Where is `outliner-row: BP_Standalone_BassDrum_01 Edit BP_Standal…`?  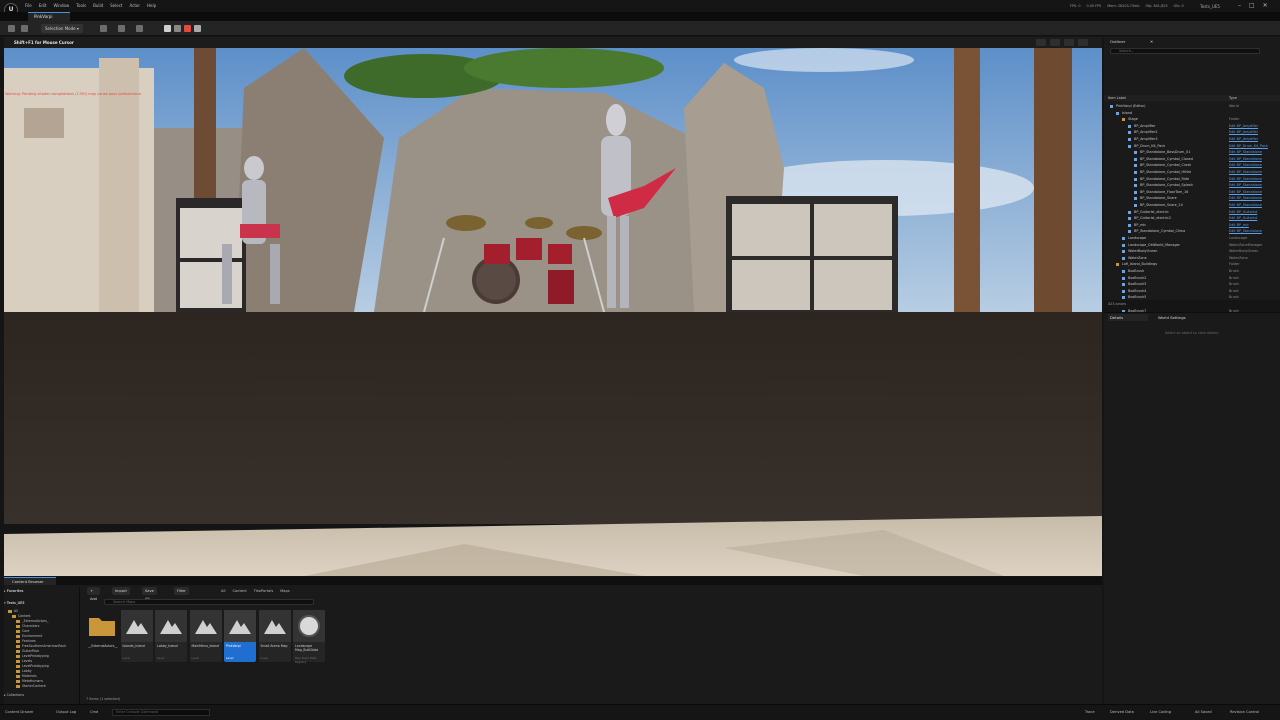 outliner-row: BP_Standalone_BassDrum_01 Edit BP_Standal… is located at coordinates (1192, 152).